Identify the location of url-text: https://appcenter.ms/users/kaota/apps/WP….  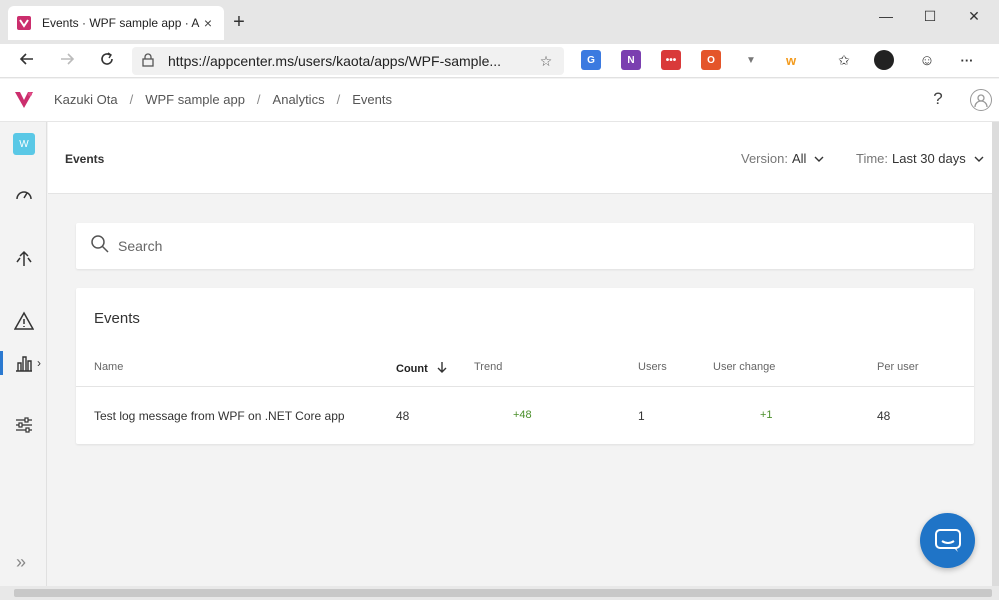
(335, 61).